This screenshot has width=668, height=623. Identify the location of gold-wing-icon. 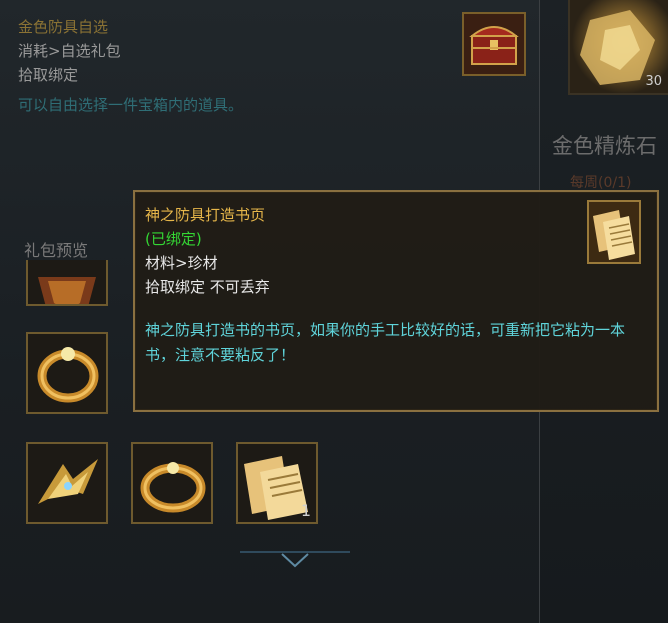
(68, 481).